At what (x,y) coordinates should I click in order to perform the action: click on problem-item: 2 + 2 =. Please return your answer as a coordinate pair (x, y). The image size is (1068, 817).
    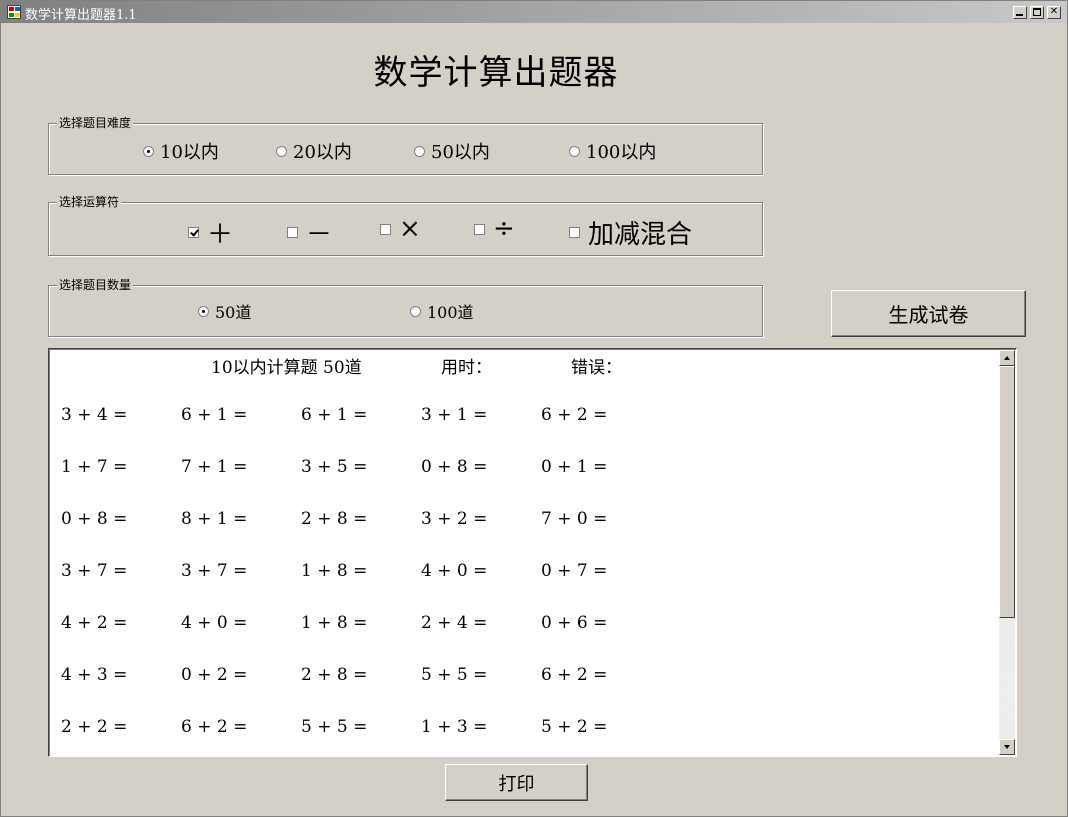
    Looking at the image, I should click on (94, 727).